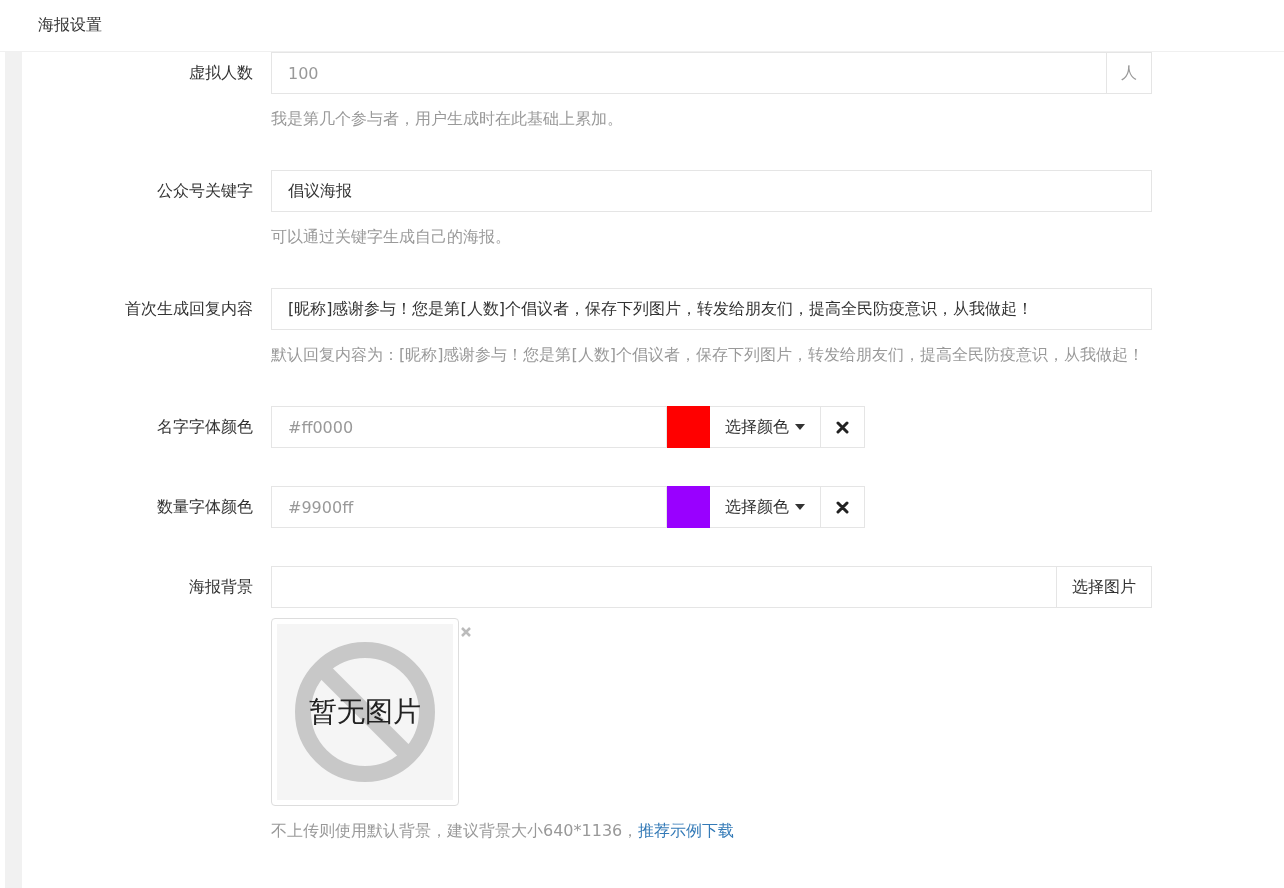  I want to click on text-input: [昵称]感谢参与！您是第[人数]个倡议者，保存下列图片，转发给朋友们，提高全民防疫意识，从我做起！, so click(711, 309).